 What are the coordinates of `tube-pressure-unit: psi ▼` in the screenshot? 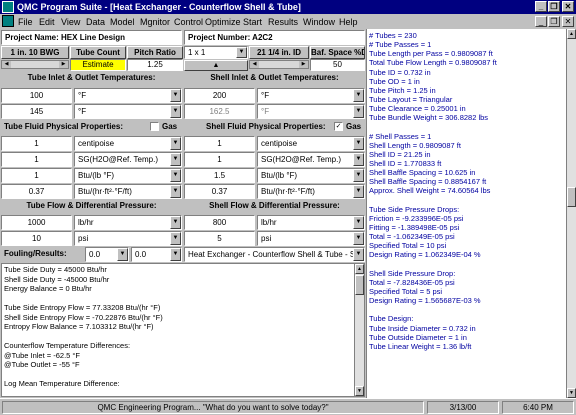 It's located at (128, 238).